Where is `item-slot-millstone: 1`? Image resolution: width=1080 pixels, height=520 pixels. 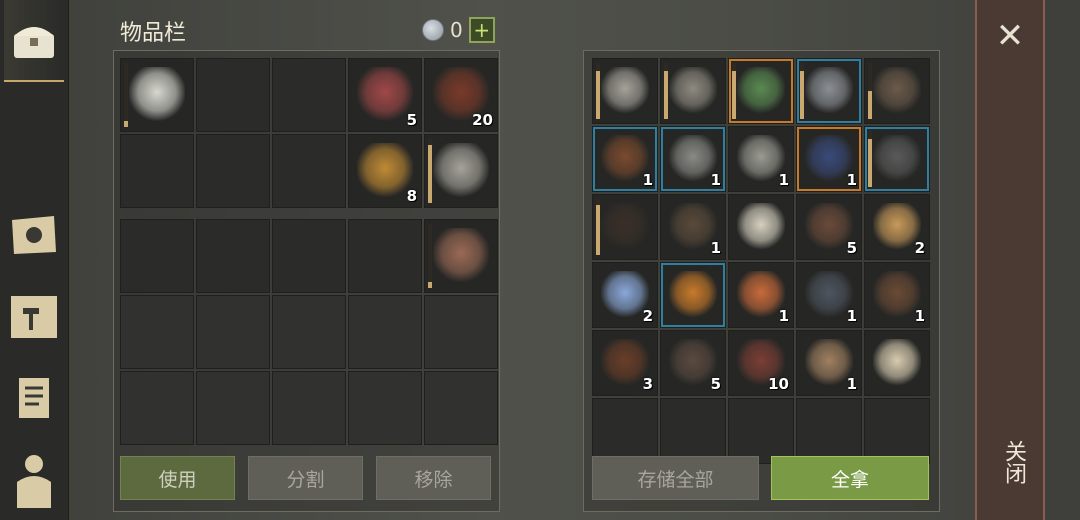 item-slot-millstone: 1 is located at coordinates (693, 159).